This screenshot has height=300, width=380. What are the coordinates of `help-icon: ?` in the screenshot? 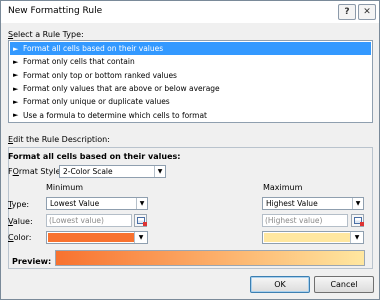 It's located at (347, 12).